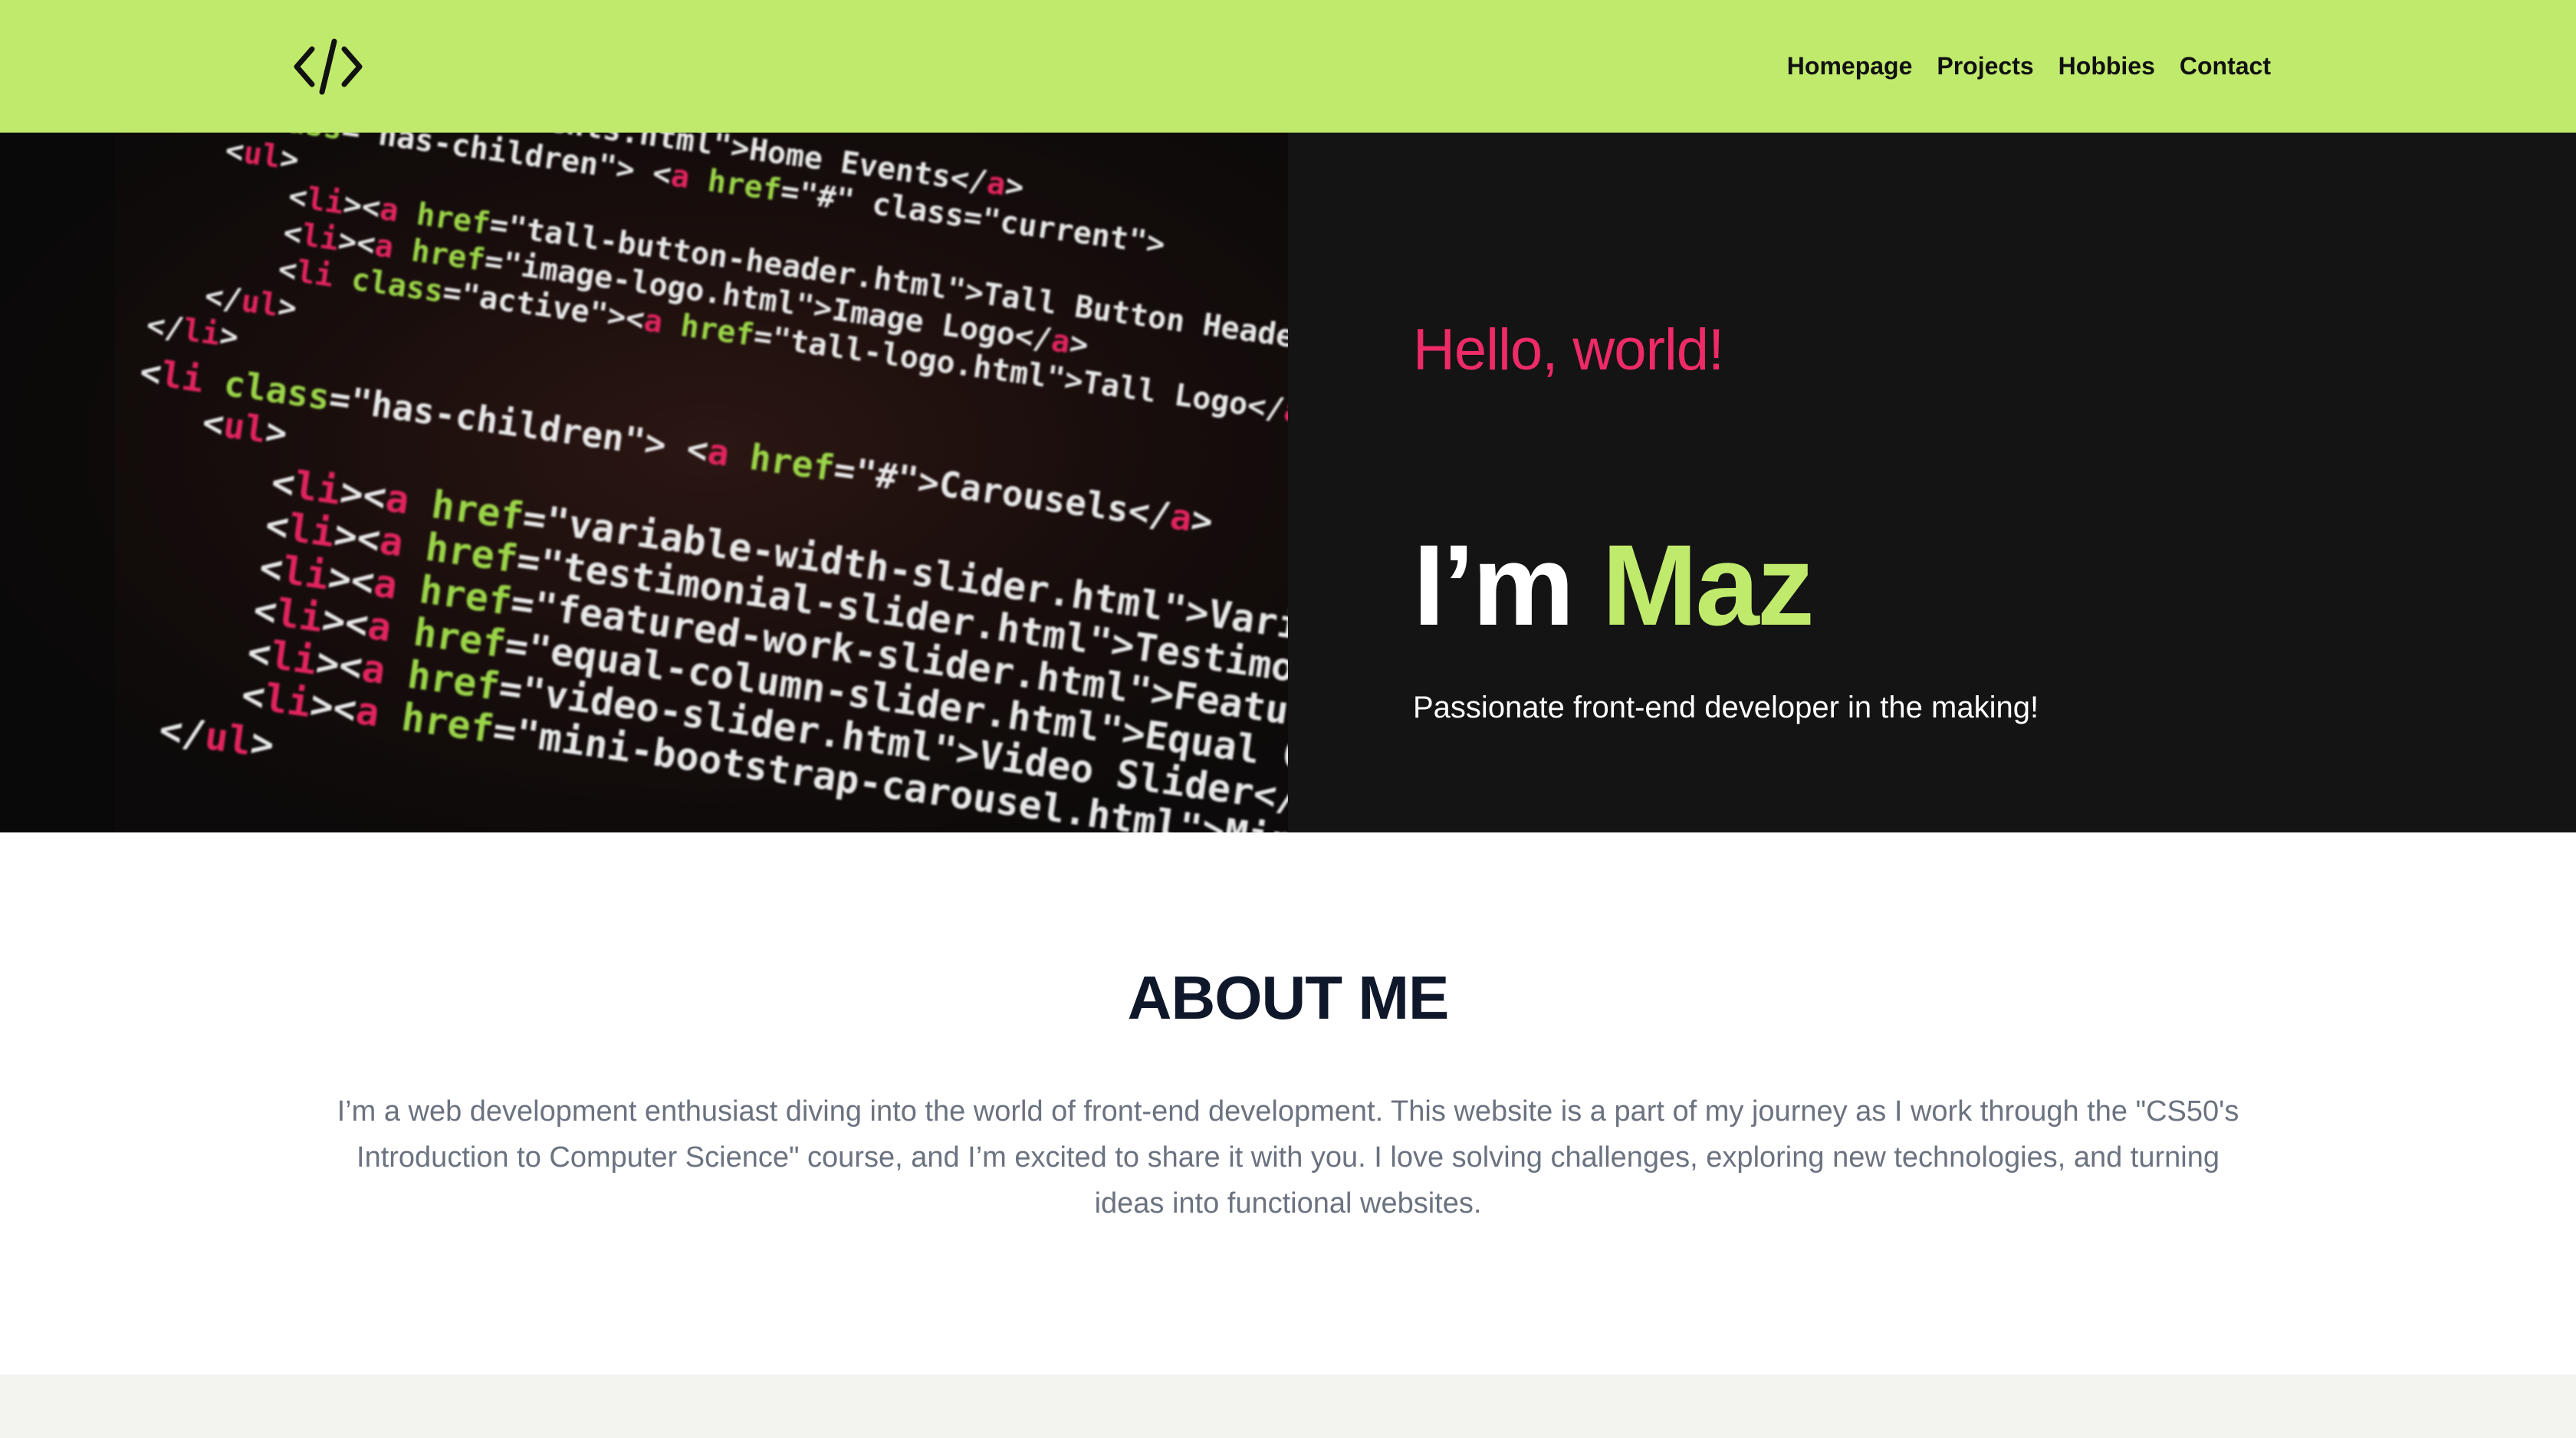  What do you see at coordinates (1288, 66) in the screenshot?
I see `navbar: Homepage Projects Hobbies Contact` at bounding box center [1288, 66].